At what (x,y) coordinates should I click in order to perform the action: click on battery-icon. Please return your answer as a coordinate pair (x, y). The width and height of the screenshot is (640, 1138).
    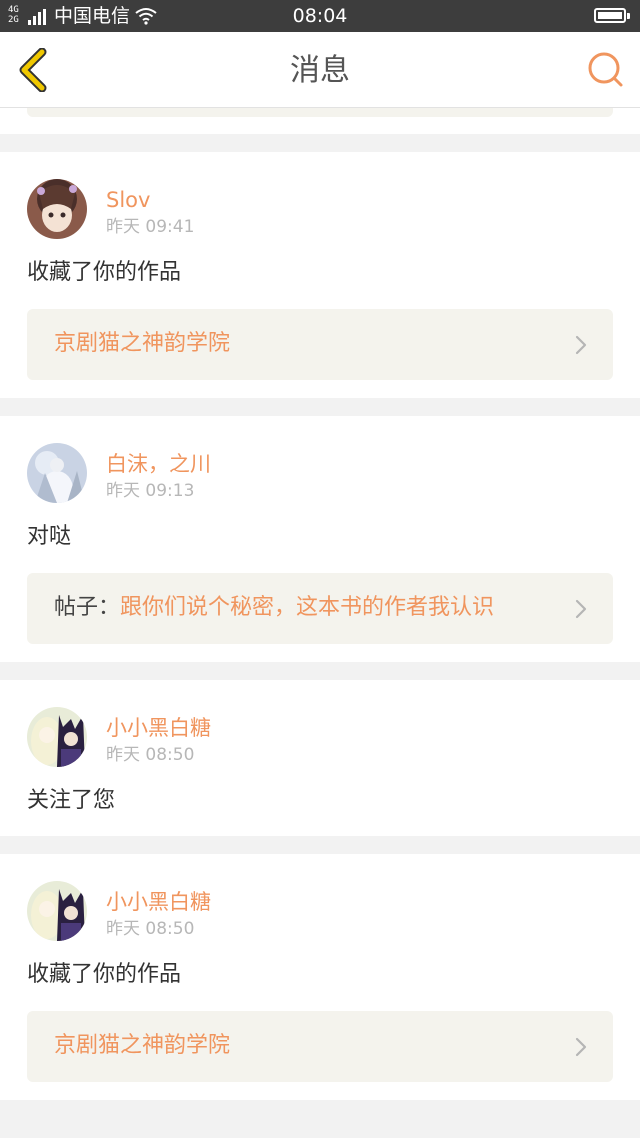
    Looking at the image, I should click on (612, 15).